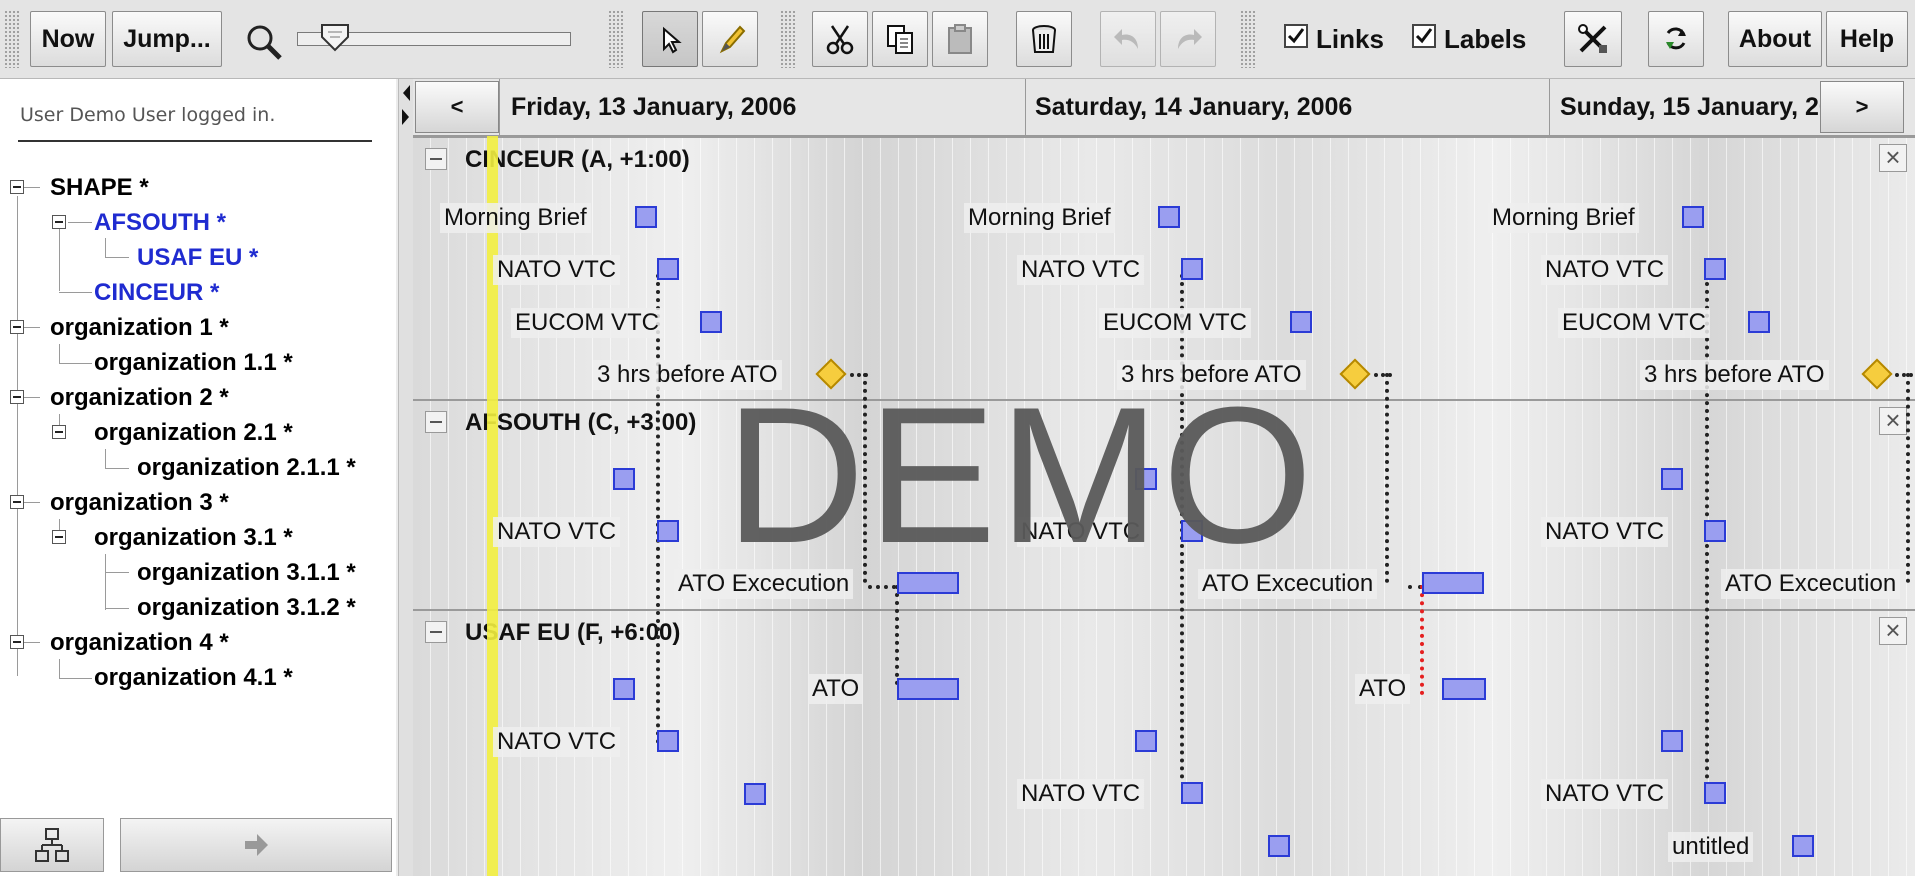 The width and height of the screenshot is (1915, 876). I want to click on zoom-slider, so click(434, 38).